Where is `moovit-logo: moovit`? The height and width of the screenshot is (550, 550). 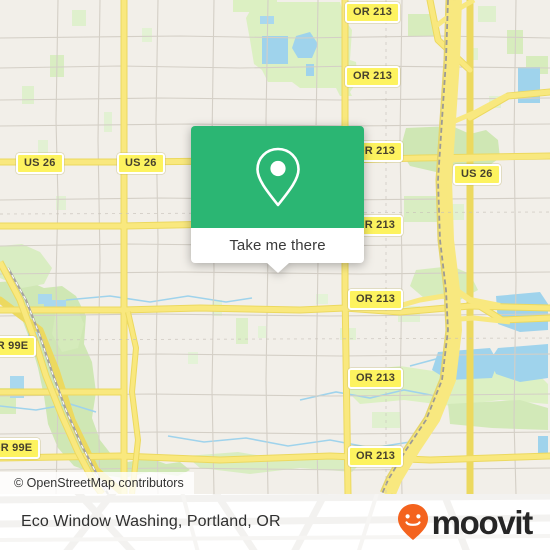
moovit-logo: moovit is located at coordinates (465, 522).